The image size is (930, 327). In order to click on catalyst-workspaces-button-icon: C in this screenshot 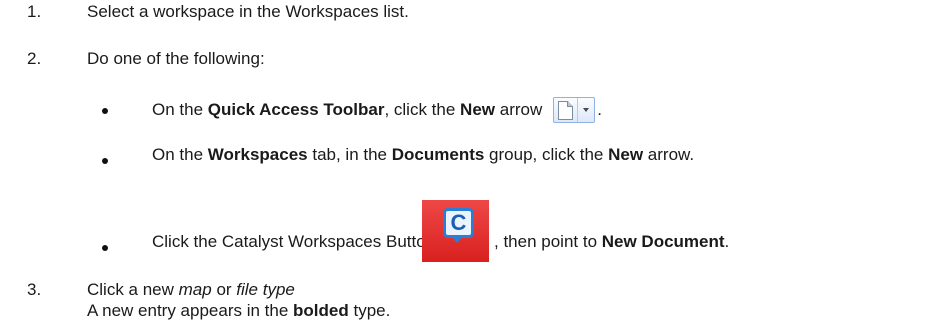, I will do `click(455, 231)`.